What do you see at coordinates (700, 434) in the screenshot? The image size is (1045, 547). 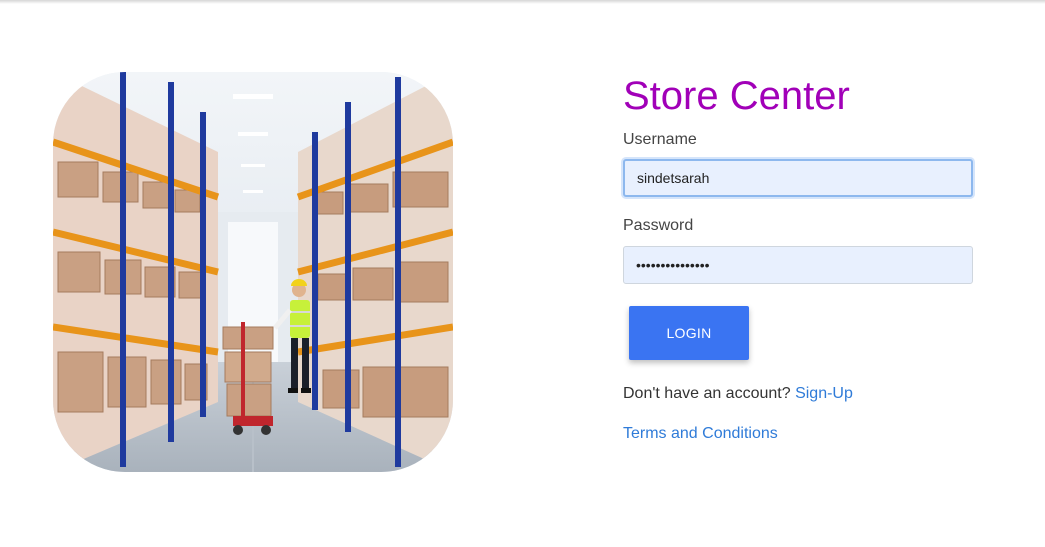 I see `terms-and-conditions-link: Terms and Conditions` at bounding box center [700, 434].